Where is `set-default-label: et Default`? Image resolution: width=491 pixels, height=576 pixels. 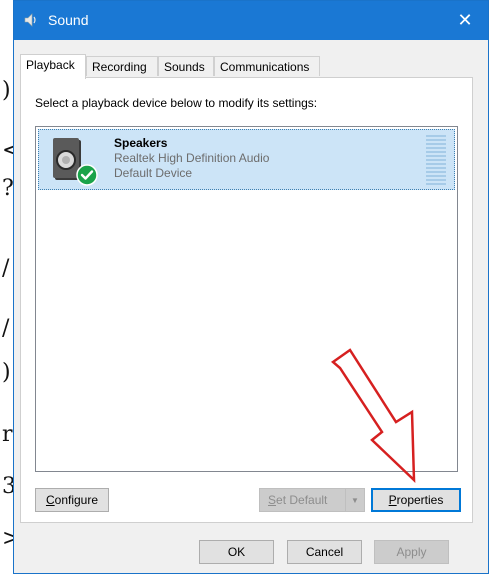 set-default-label: et Default is located at coordinates (302, 500).